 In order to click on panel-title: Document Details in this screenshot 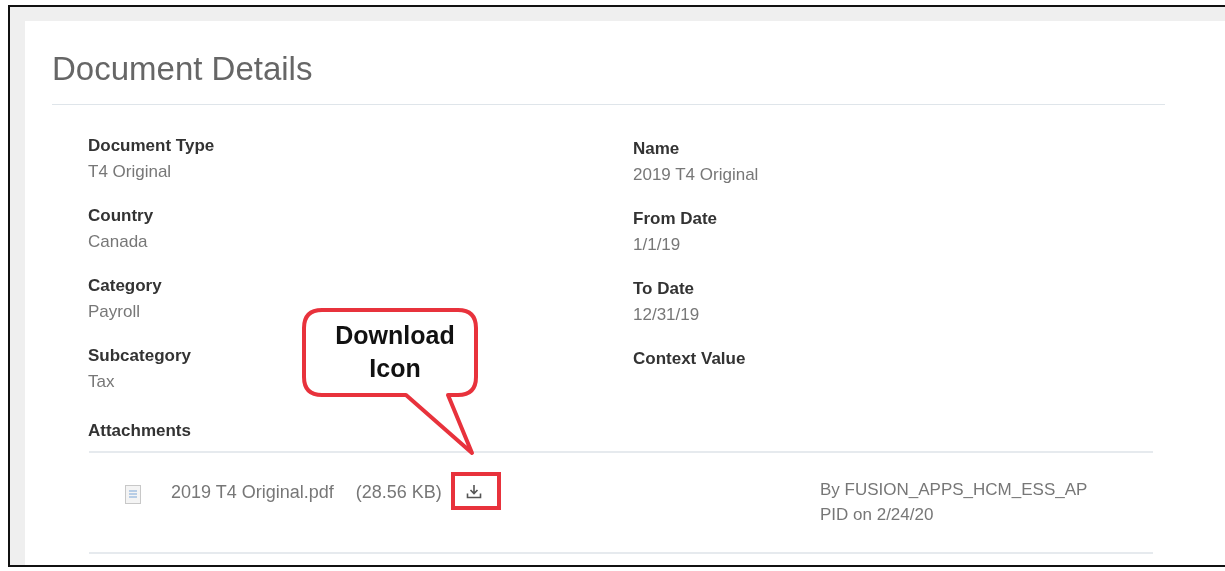, I will do `click(183, 69)`.